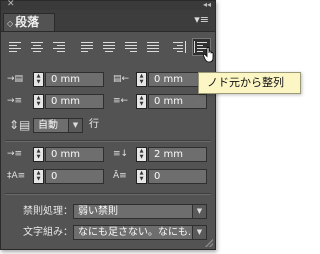 The image size is (320, 254). Describe the element at coordinates (121, 154) in the screenshot. I see `space-after-icon: ≡↓` at that location.